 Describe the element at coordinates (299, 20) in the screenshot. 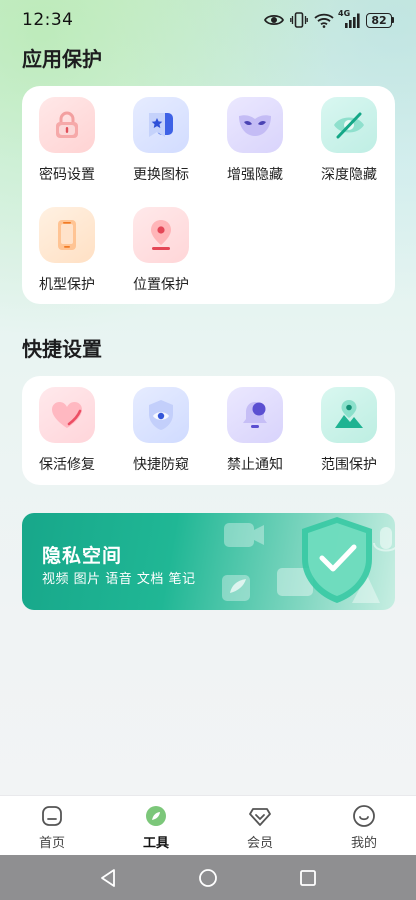

I see `vibrate-icon` at that location.